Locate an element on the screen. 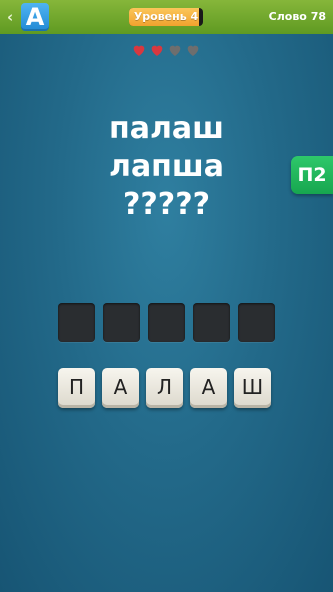 This screenshot has height=592, width=333. letter-tiles: П А Л А Ш is located at coordinates (164, 388).